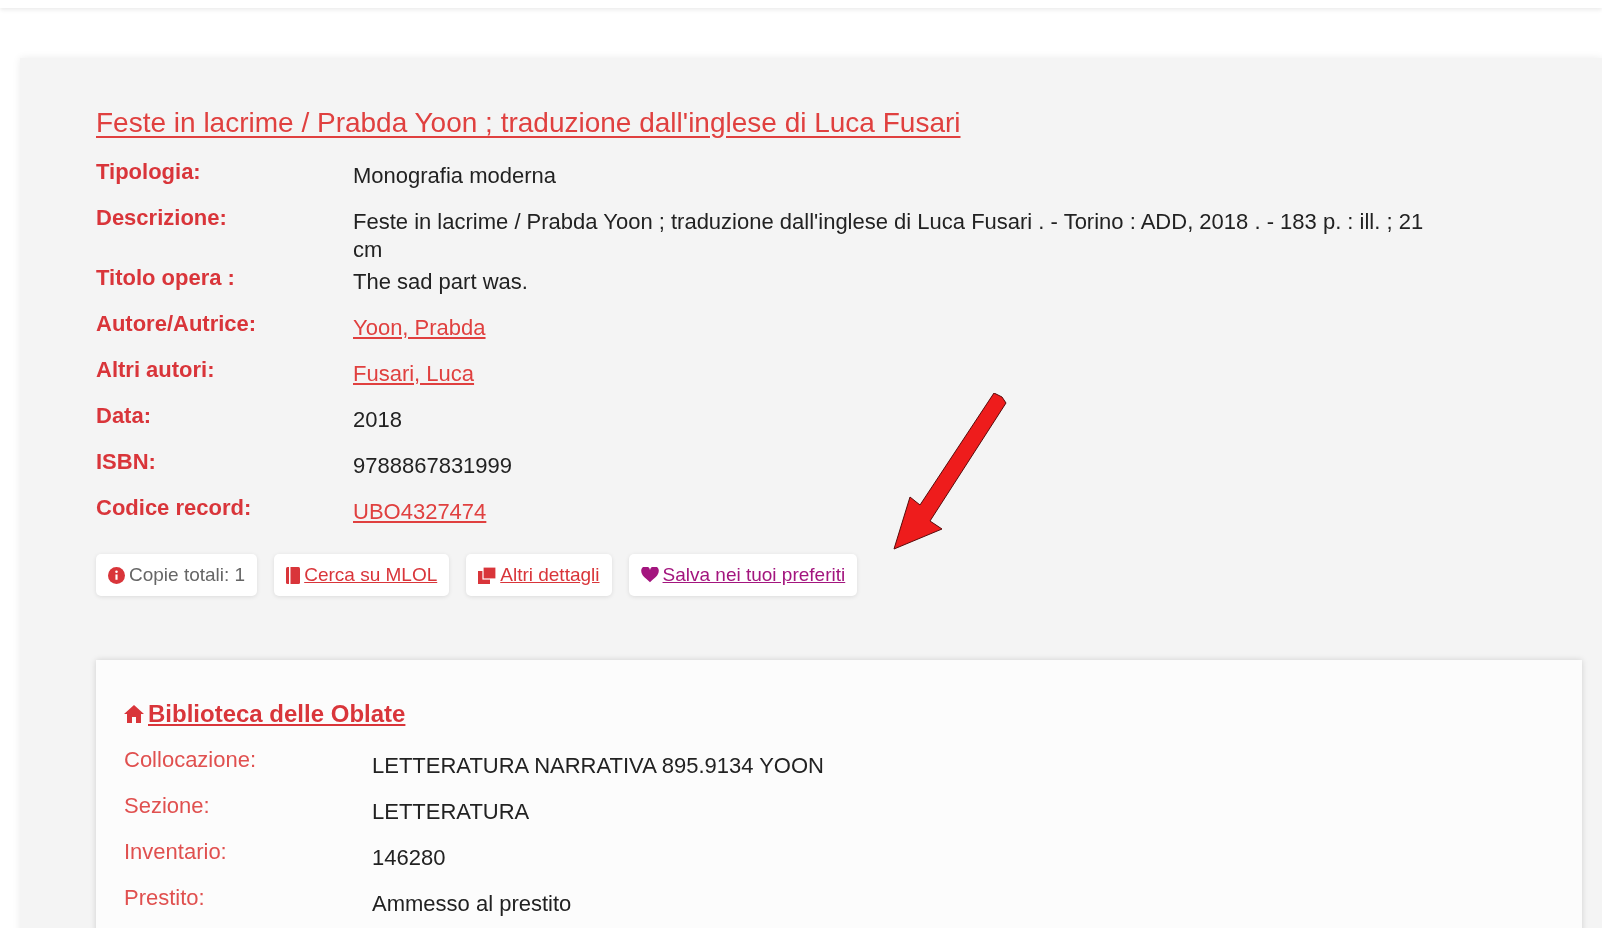 Image resolution: width=1602 pixels, height=928 pixels. I want to click on info-icon, so click(116, 575).